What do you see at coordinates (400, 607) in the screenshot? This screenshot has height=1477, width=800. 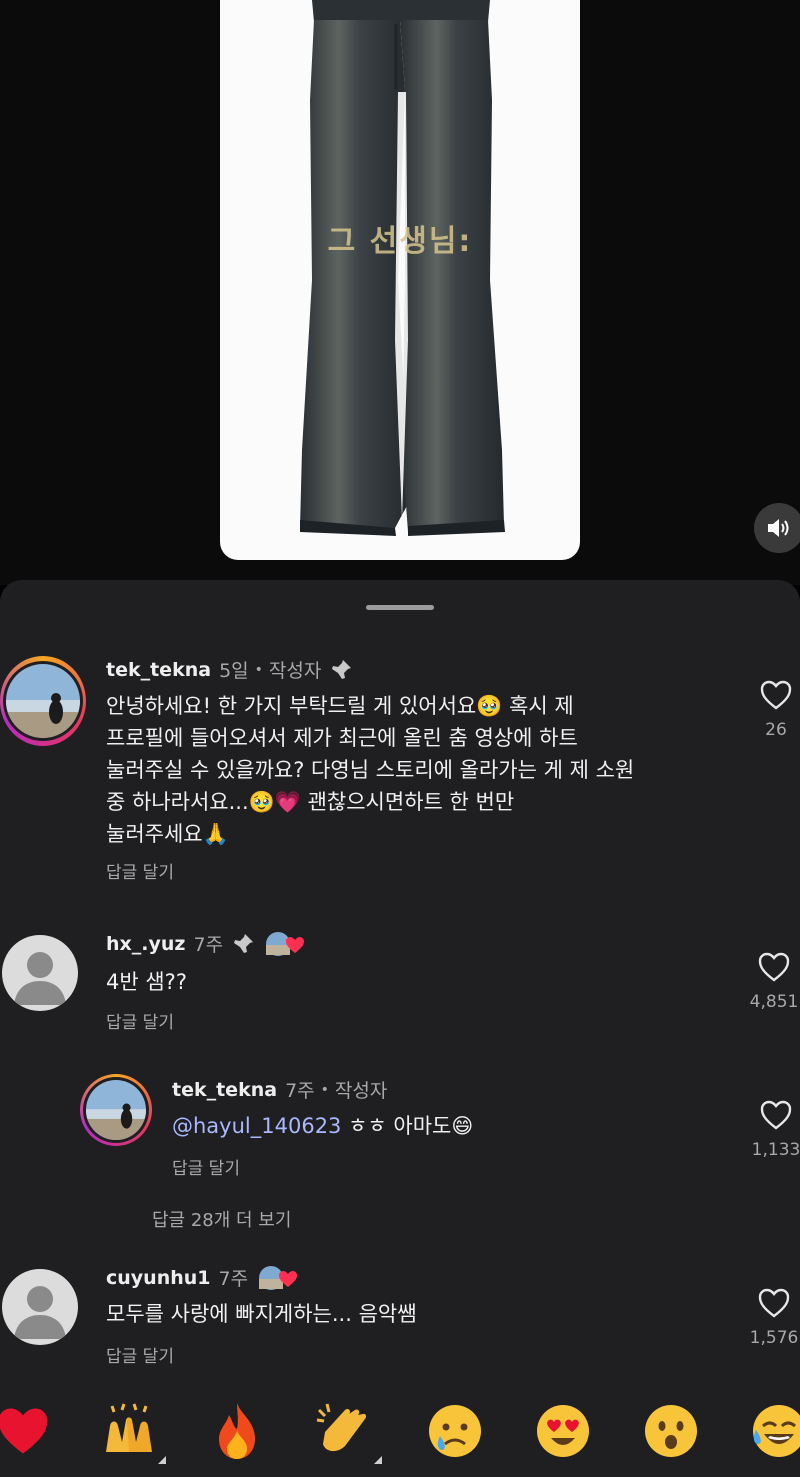 I see `sheet-drag-handle` at bounding box center [400, 607].